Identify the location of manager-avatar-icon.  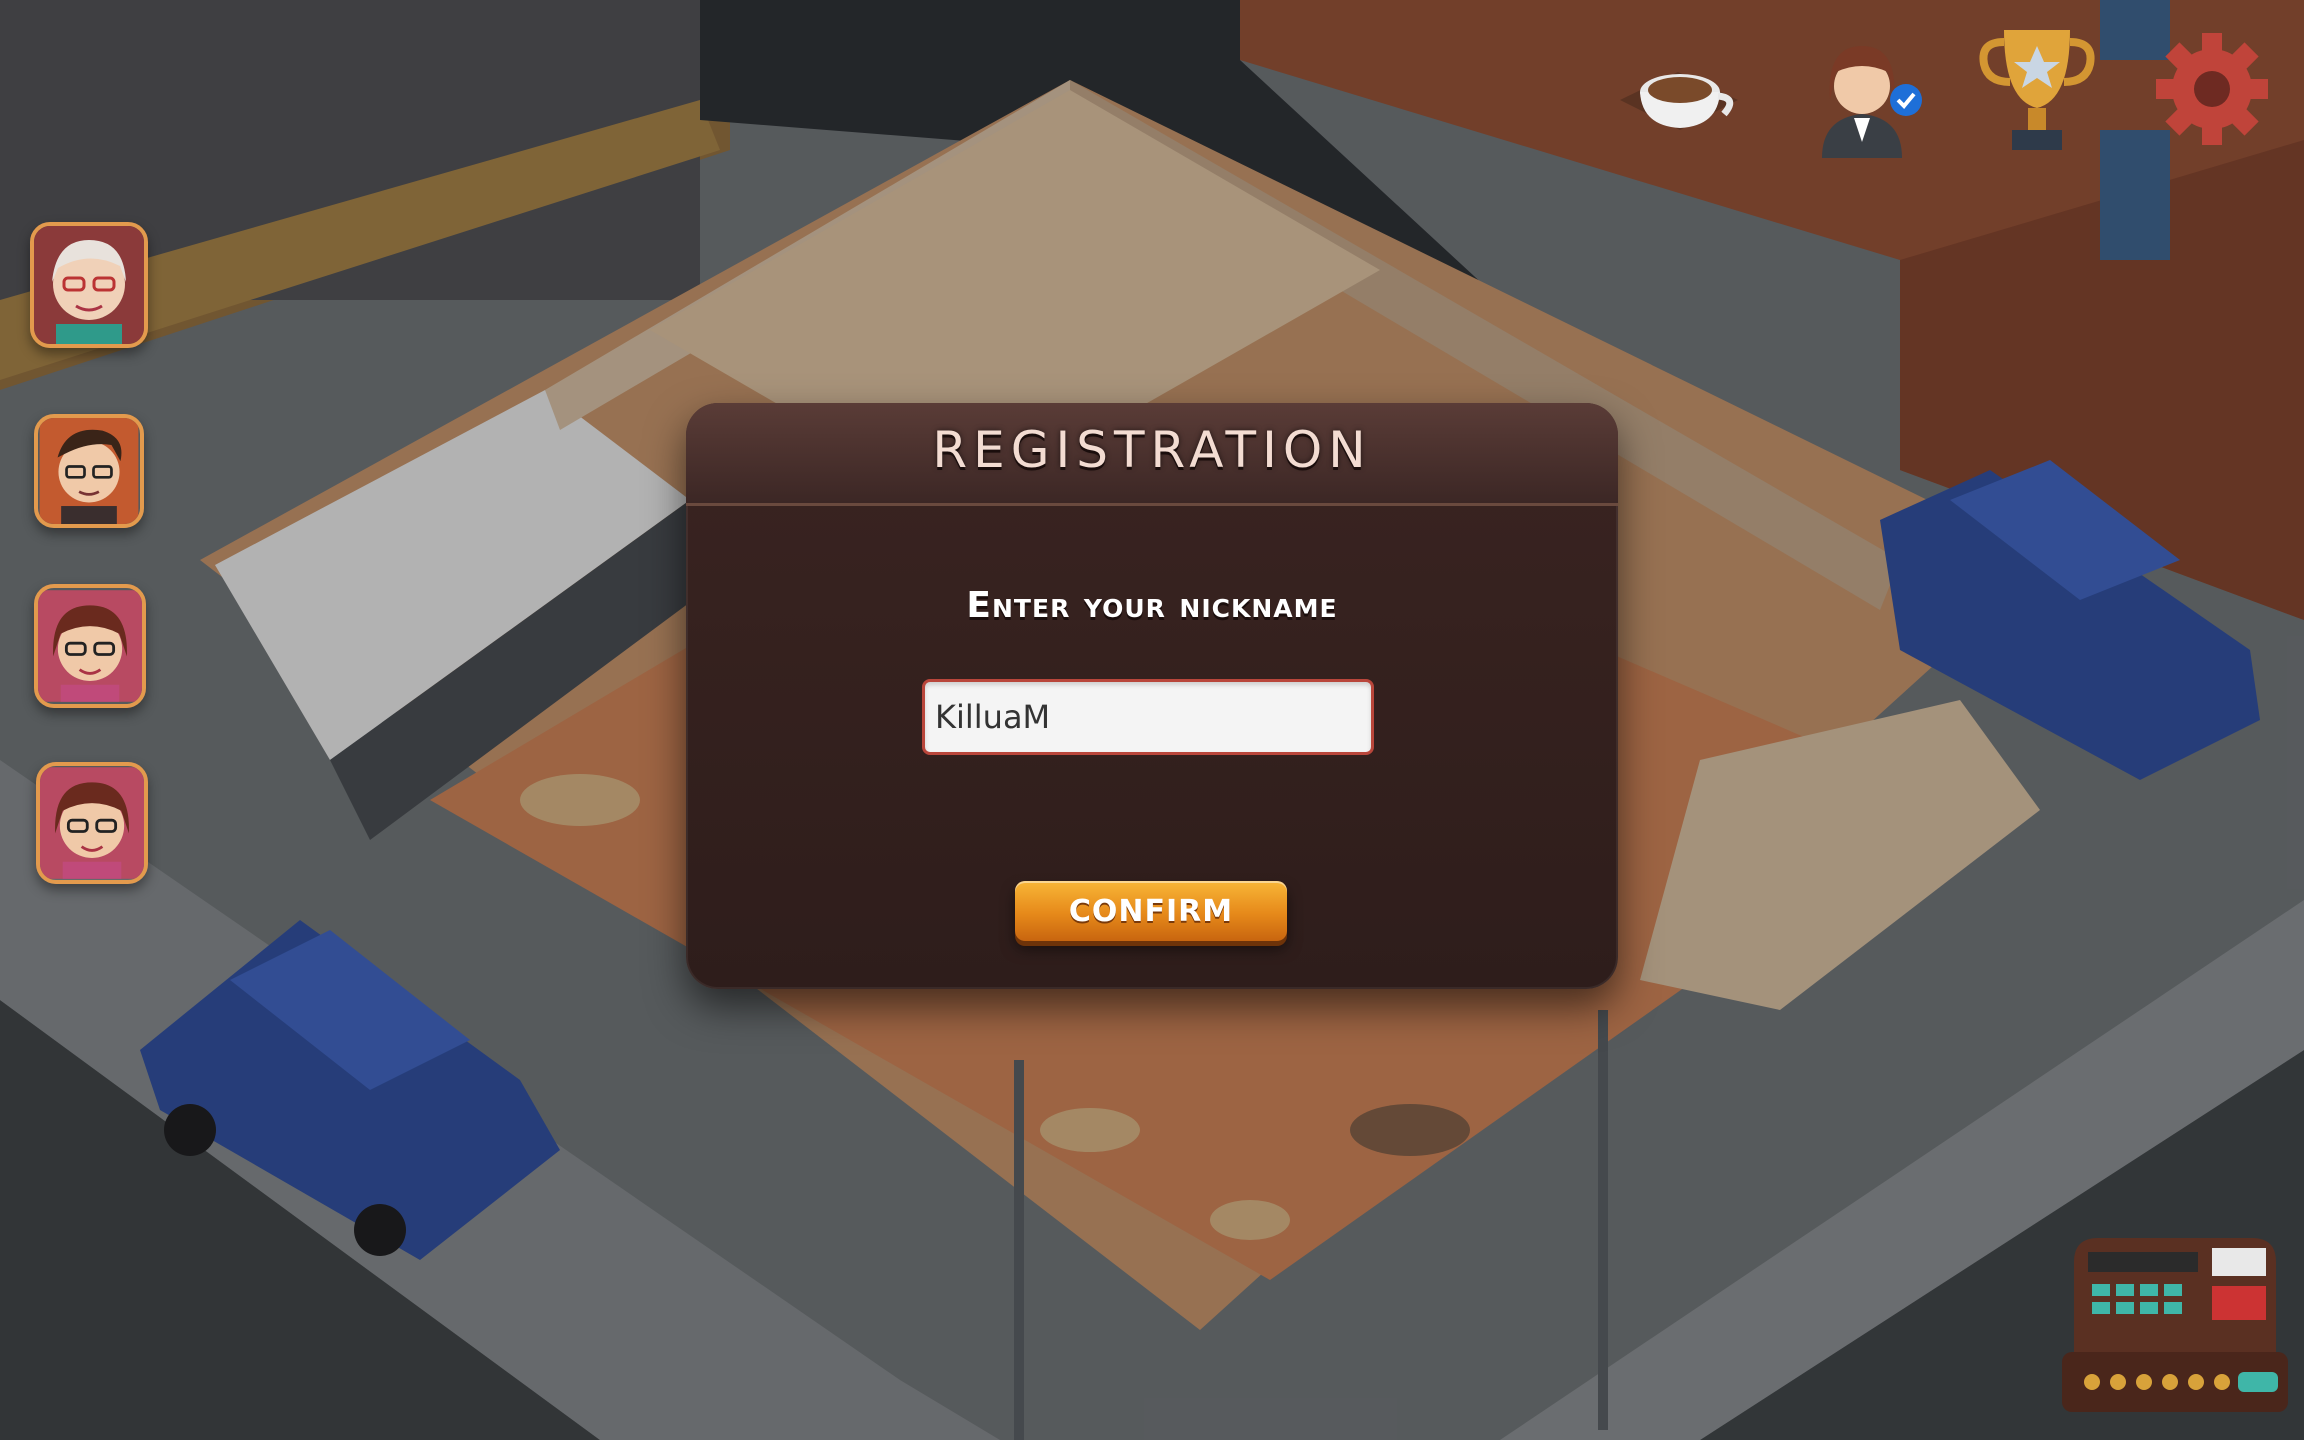
(1866, 90).